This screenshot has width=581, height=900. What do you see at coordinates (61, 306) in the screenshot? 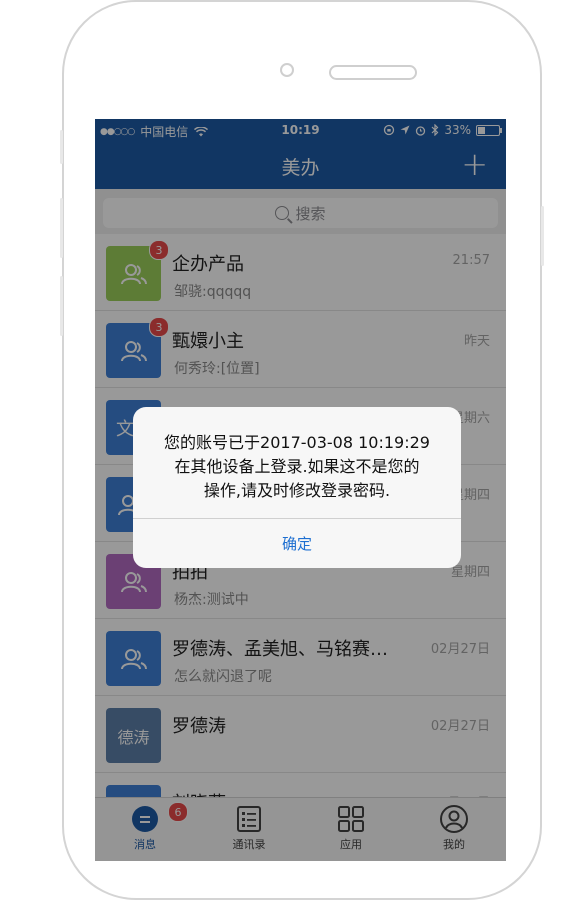
I see `volume-down-button` at bounding box center [61, 306].